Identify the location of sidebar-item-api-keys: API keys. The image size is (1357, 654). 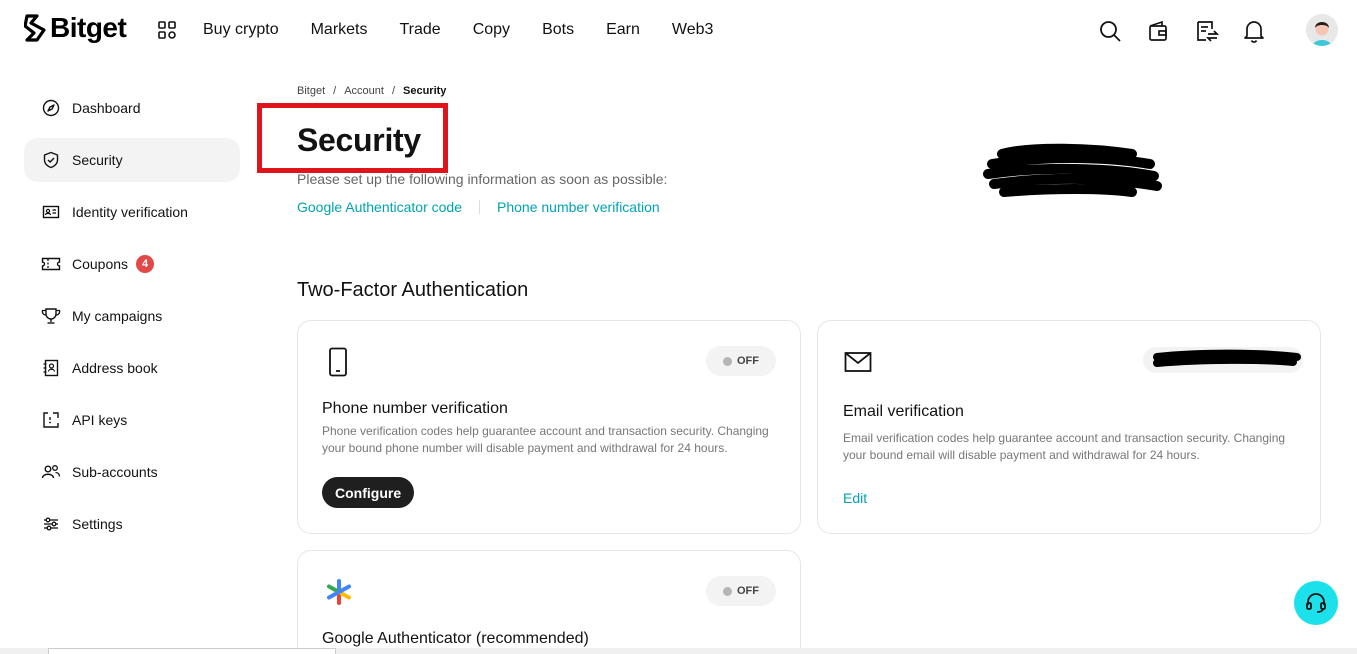
(132, 420).